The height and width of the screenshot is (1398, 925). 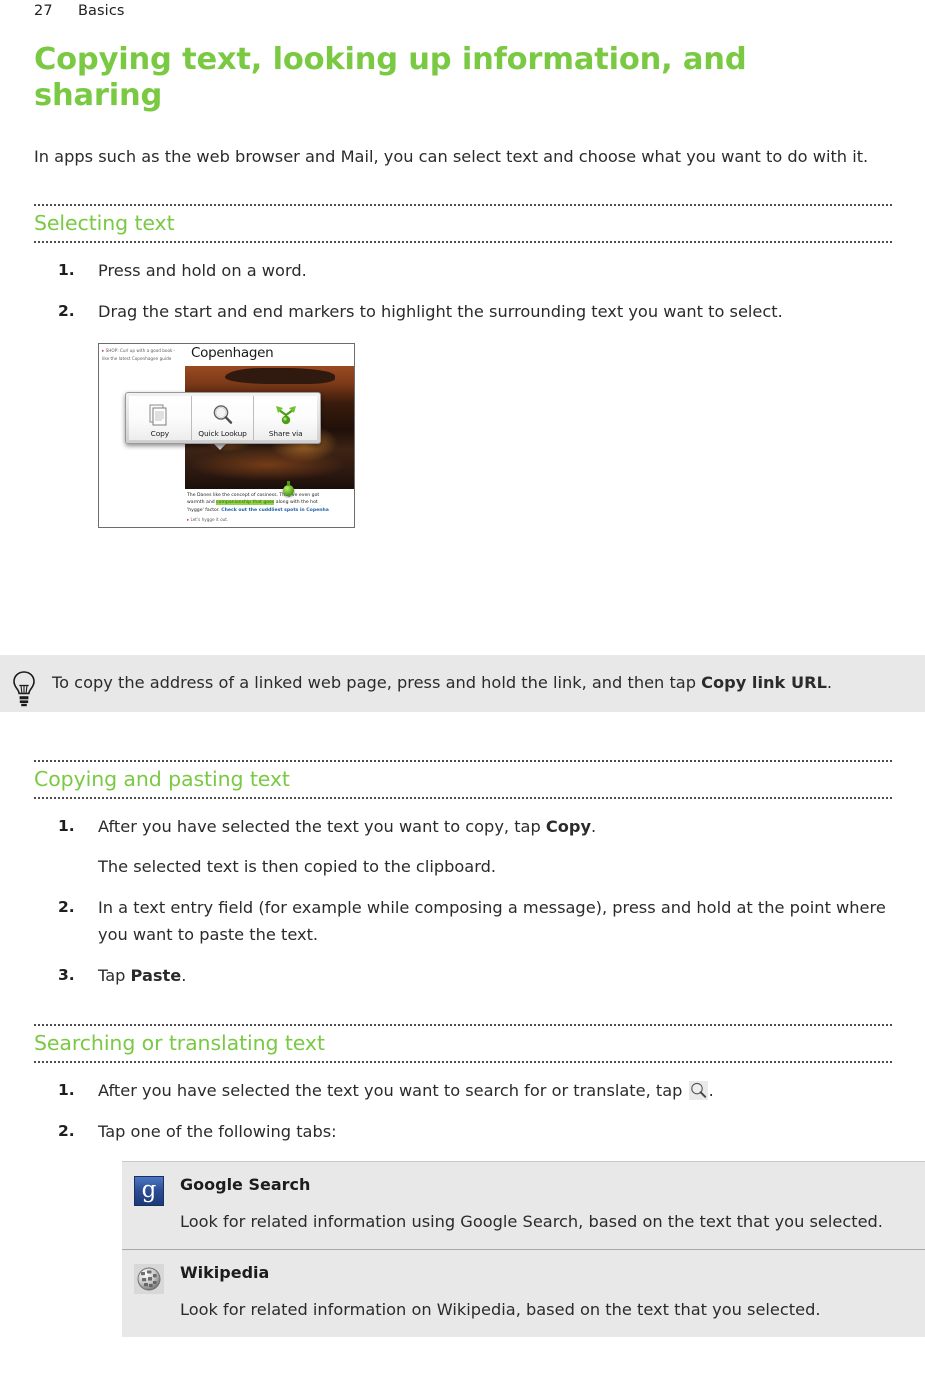 What do you see at coordinates (275, 510) in the screenshot?
I see `article-link: Check out the cuddliest spots in Copenha` at bounding box center [275, 510].